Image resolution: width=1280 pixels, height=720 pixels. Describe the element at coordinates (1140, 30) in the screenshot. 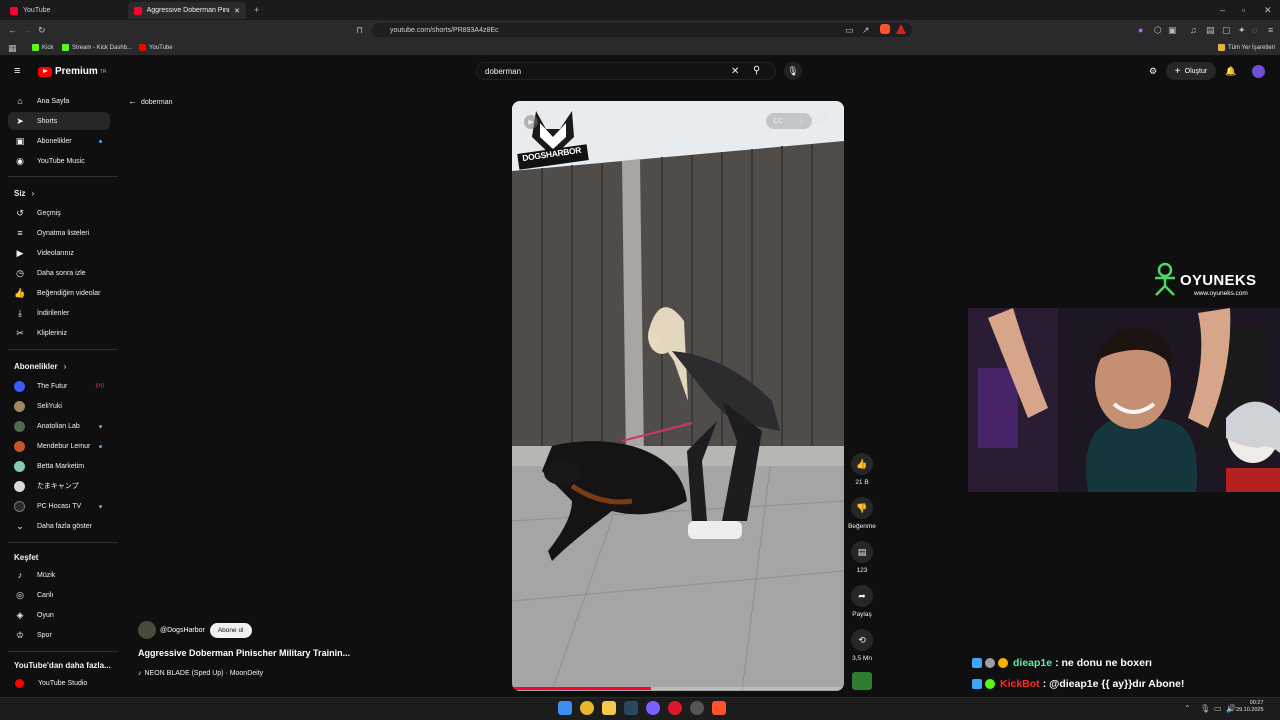

I see `extension-icon: ●` at that location.